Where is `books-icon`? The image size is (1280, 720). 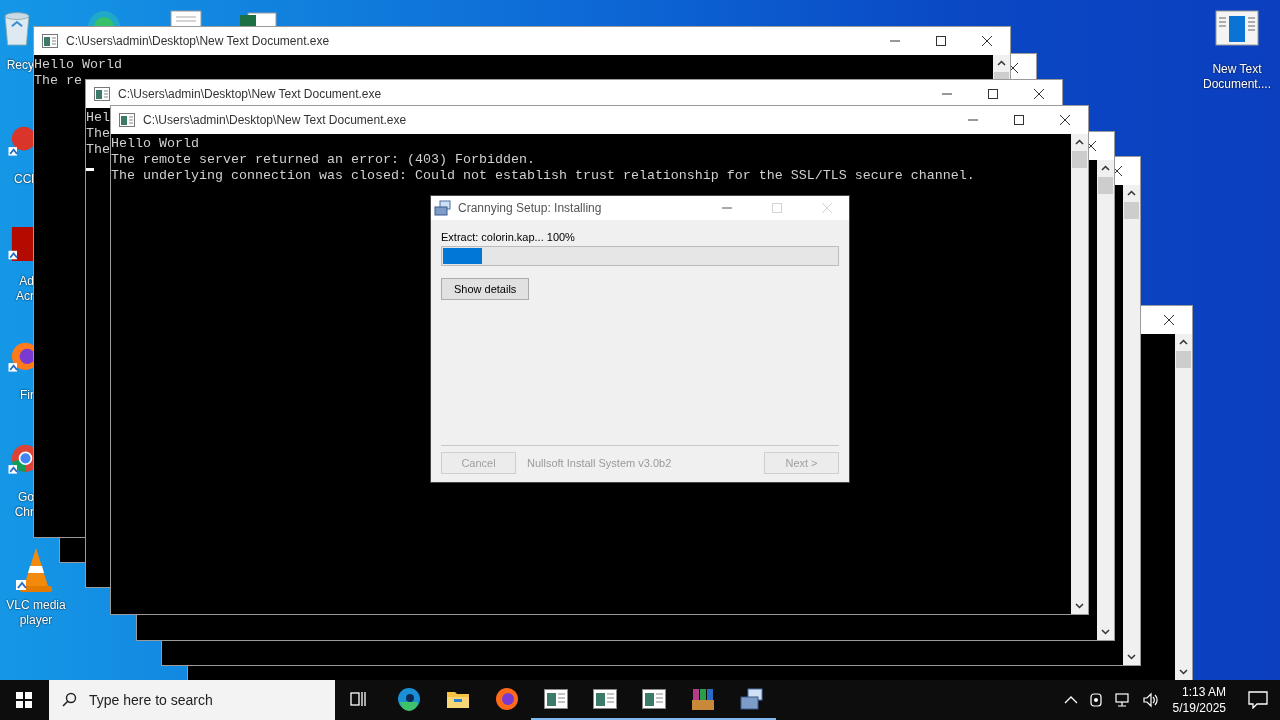
books-icon is located at coordinates (702, 699).